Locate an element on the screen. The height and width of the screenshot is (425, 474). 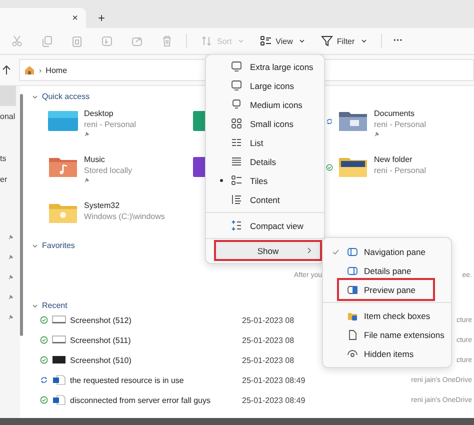
folder-location: Windows (C:)\windows is located at coordinates (124, 216).